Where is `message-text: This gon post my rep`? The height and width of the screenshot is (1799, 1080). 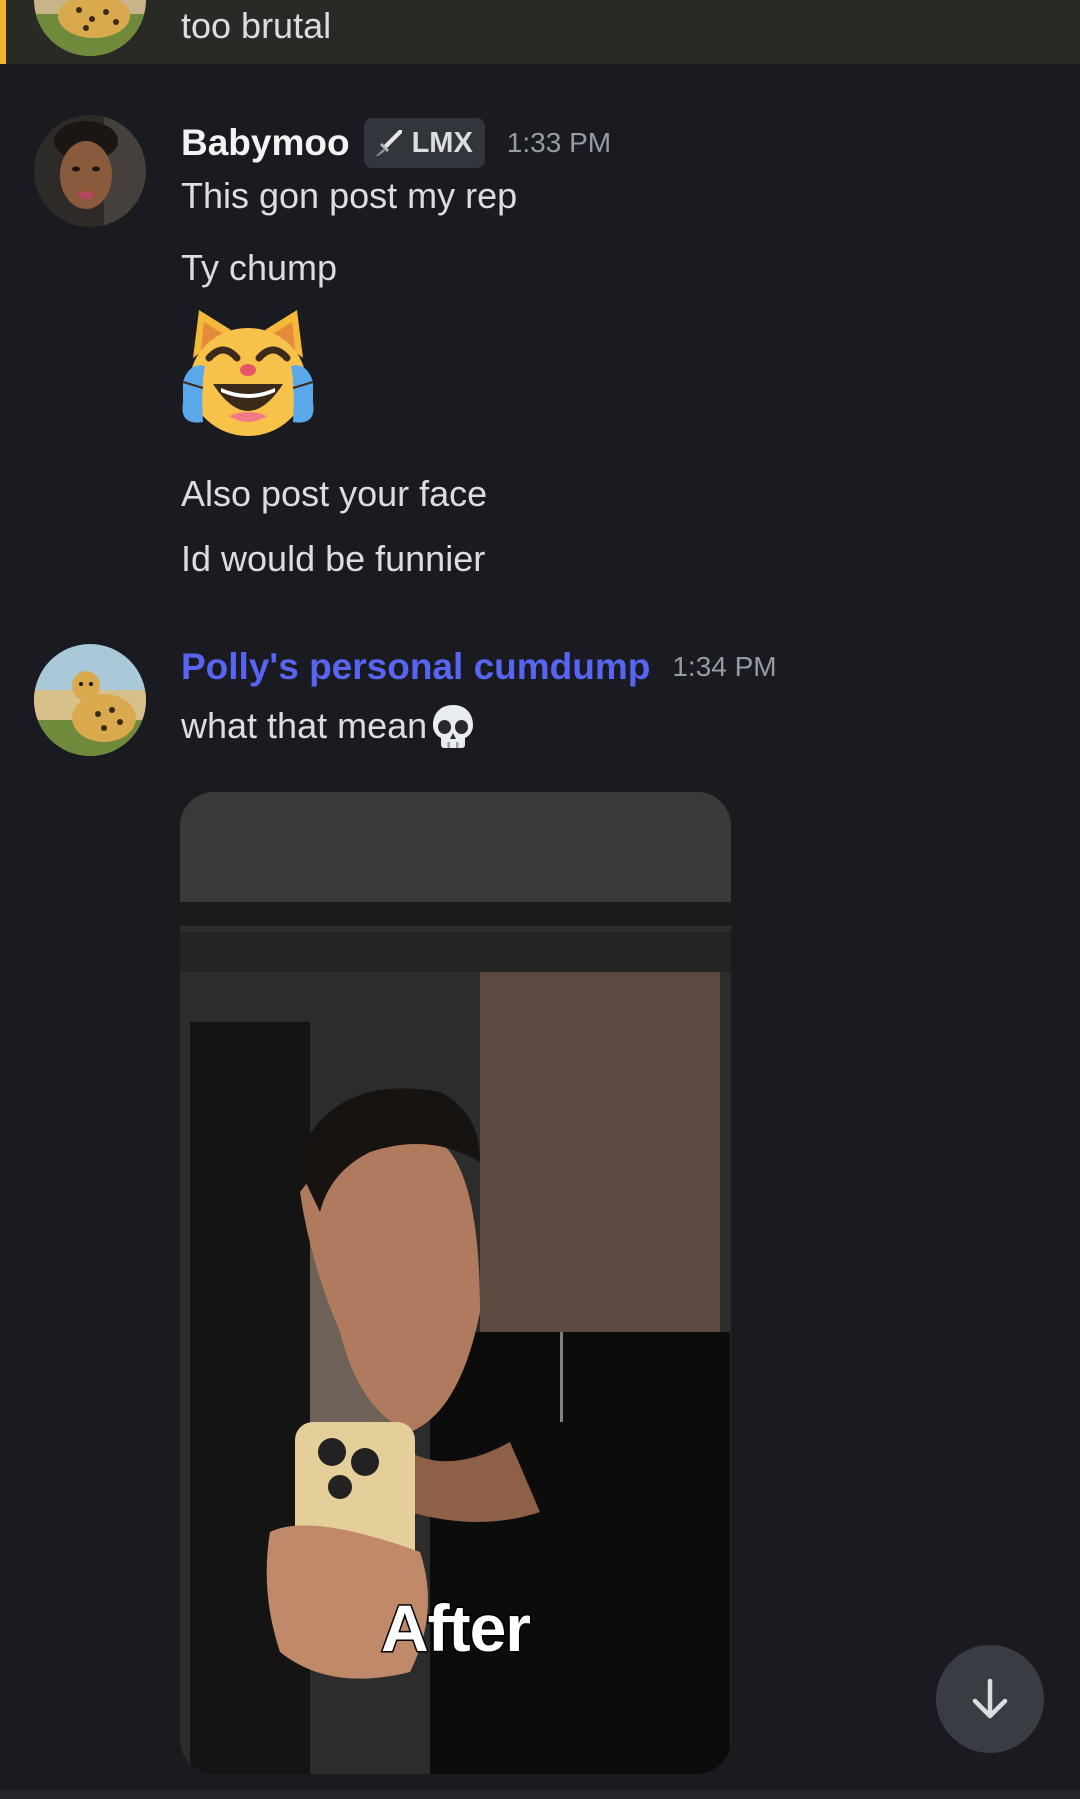 message-text: This gon post my rep is located at coordinates (349, 195).